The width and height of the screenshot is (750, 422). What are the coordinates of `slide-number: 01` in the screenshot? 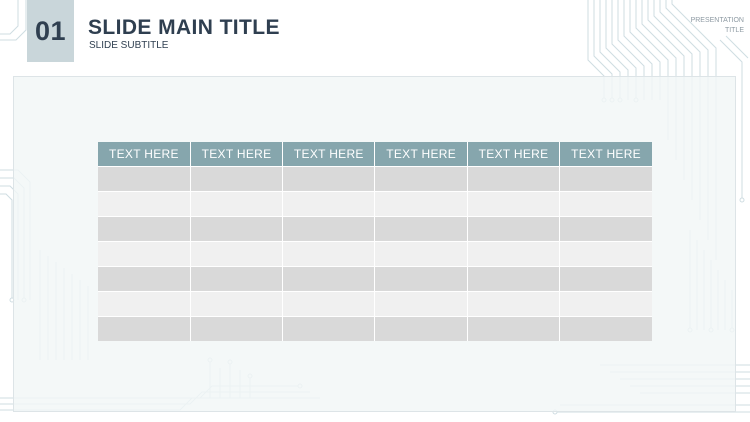 It's located at (50, 30).